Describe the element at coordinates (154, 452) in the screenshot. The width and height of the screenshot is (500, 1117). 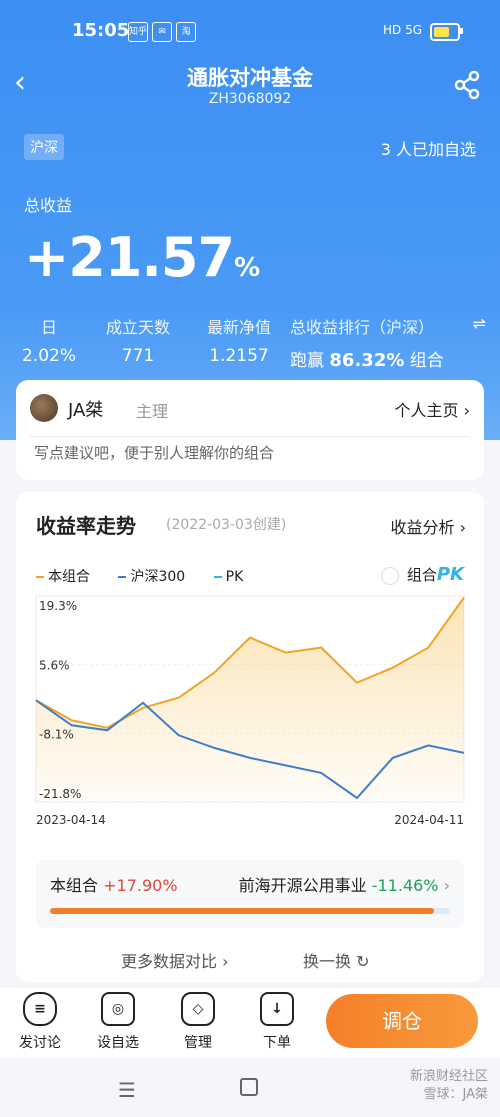
I see `manager-note: 写点建议吧，便于别人理解你的组合` at that location.